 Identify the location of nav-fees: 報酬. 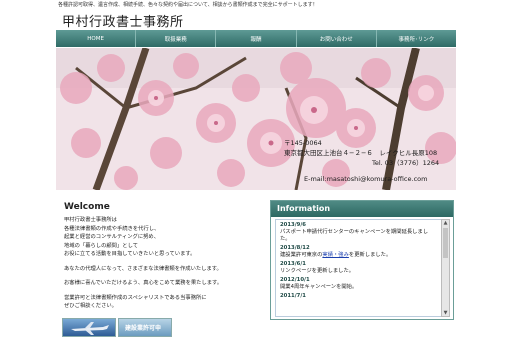
(256, 38).